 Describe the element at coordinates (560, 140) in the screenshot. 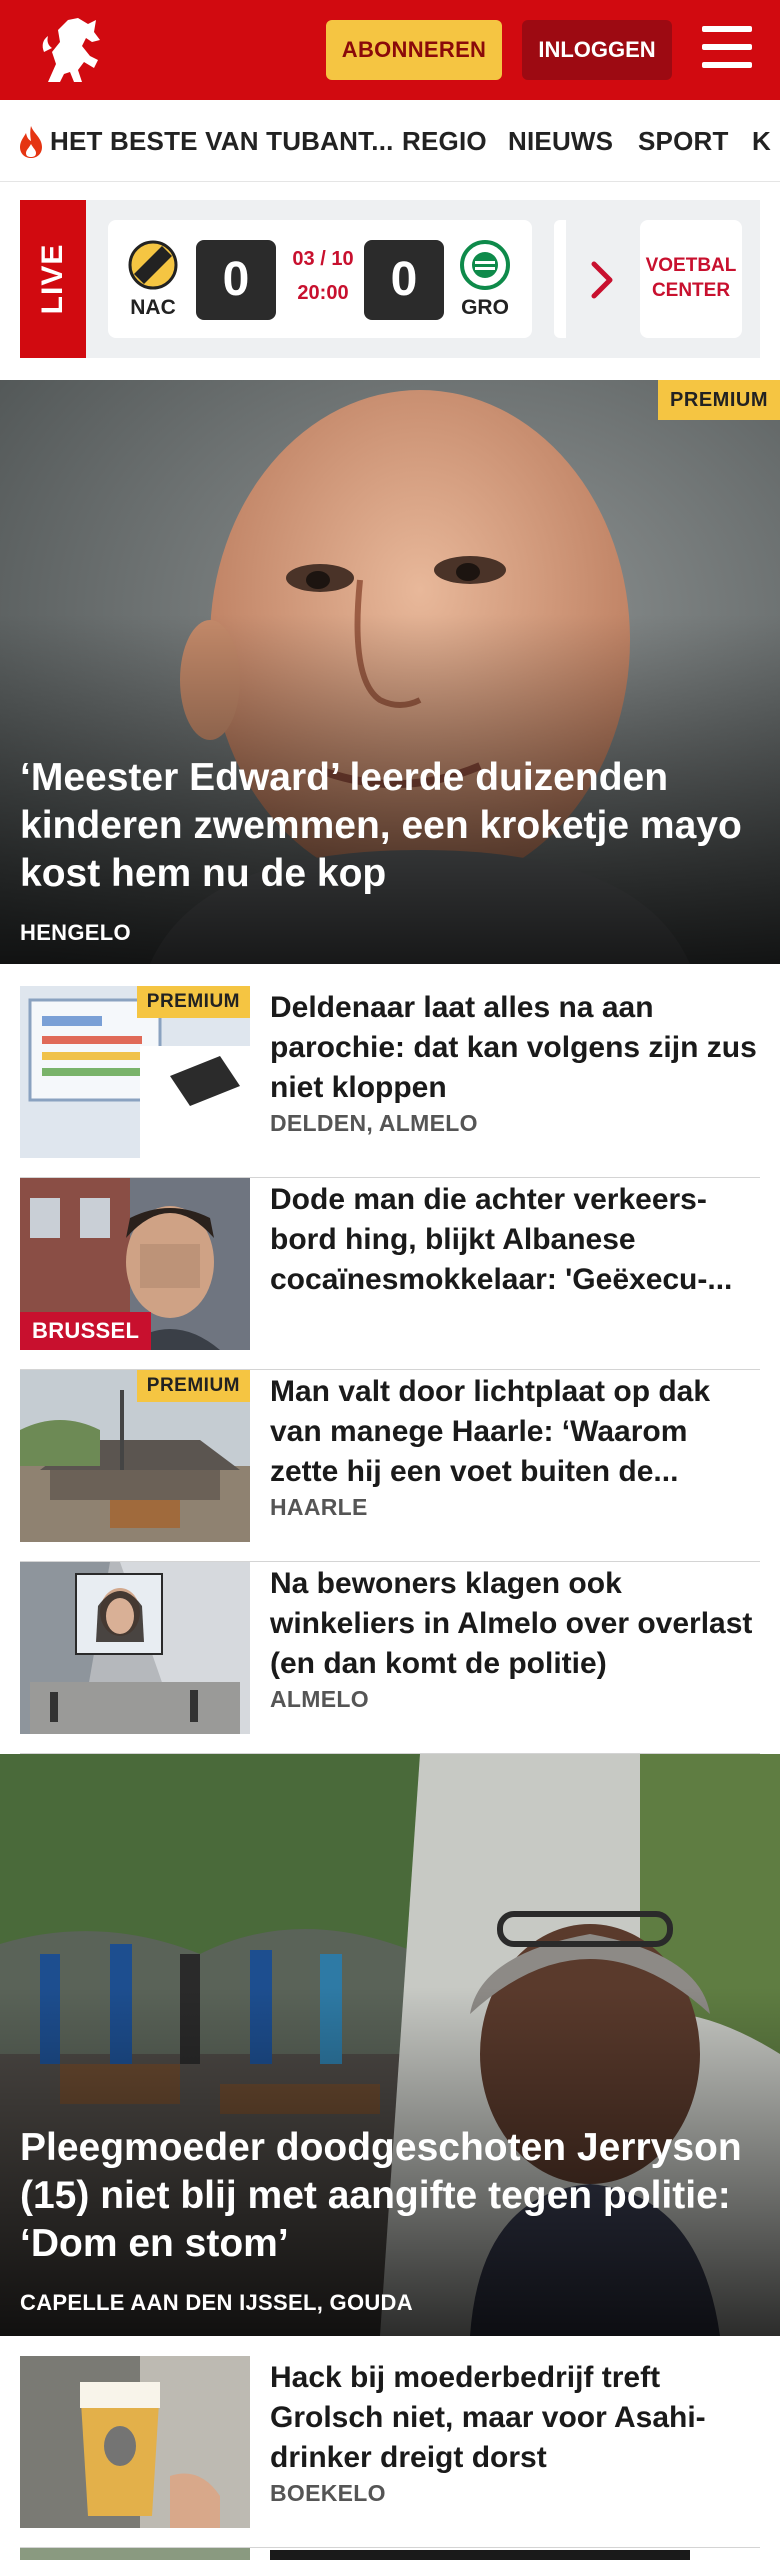

I see `nav-item-nieuws: NIEUWS` at that location.